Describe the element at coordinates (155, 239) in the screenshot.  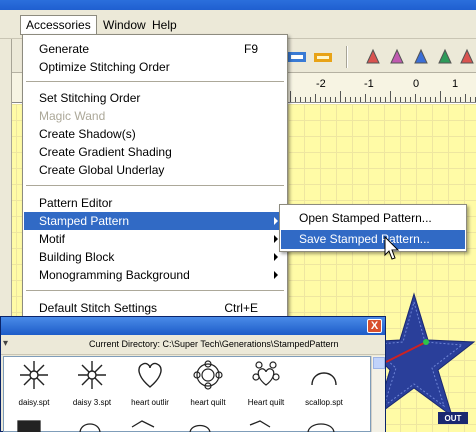
I see `menu-item-motif: Motif` at that location.